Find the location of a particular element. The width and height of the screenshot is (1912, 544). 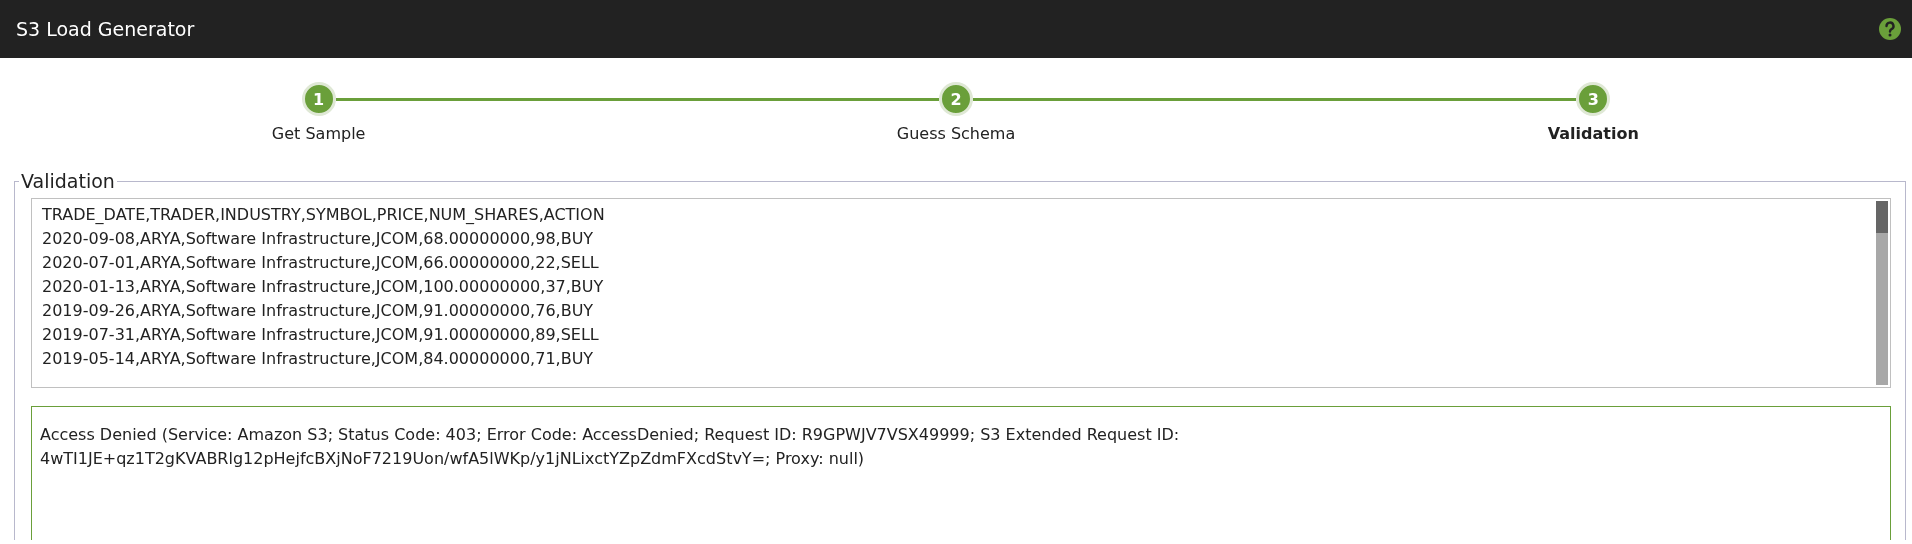

step-label: Guess Schema is located at coordinates (956, 133).